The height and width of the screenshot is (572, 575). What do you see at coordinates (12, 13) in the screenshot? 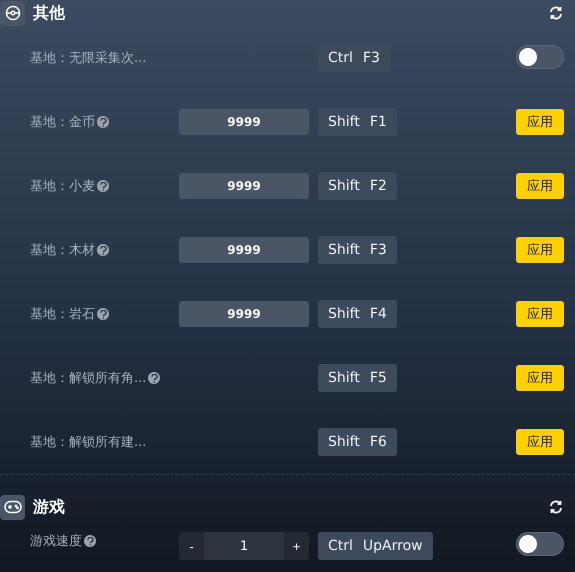
I see `disc-icon` at bounding box center [12, 13].